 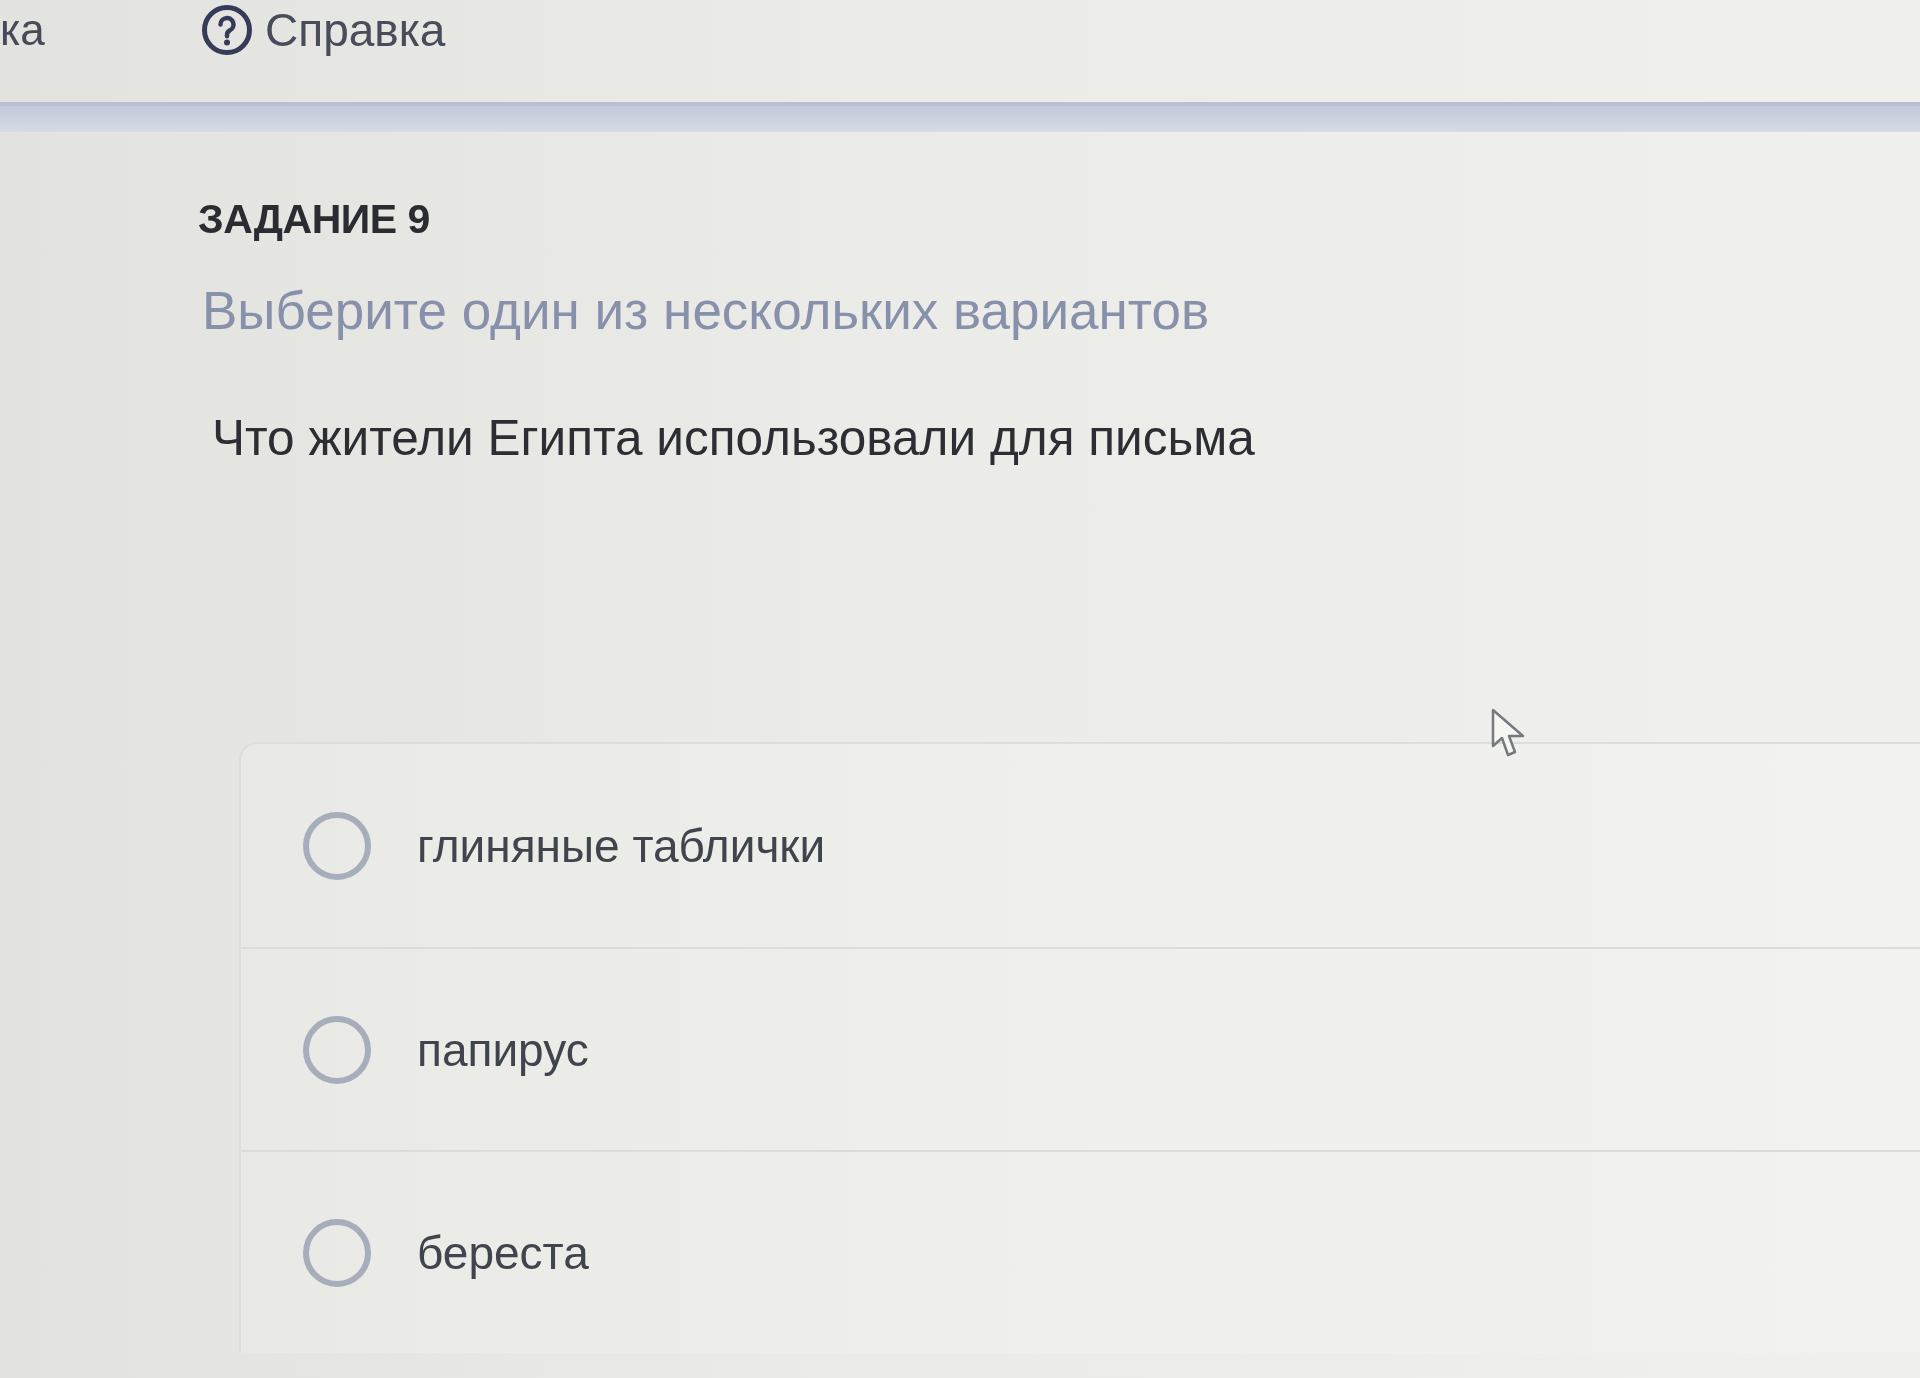 I want to click on nav-link: ка, so click(x=22, y=30).